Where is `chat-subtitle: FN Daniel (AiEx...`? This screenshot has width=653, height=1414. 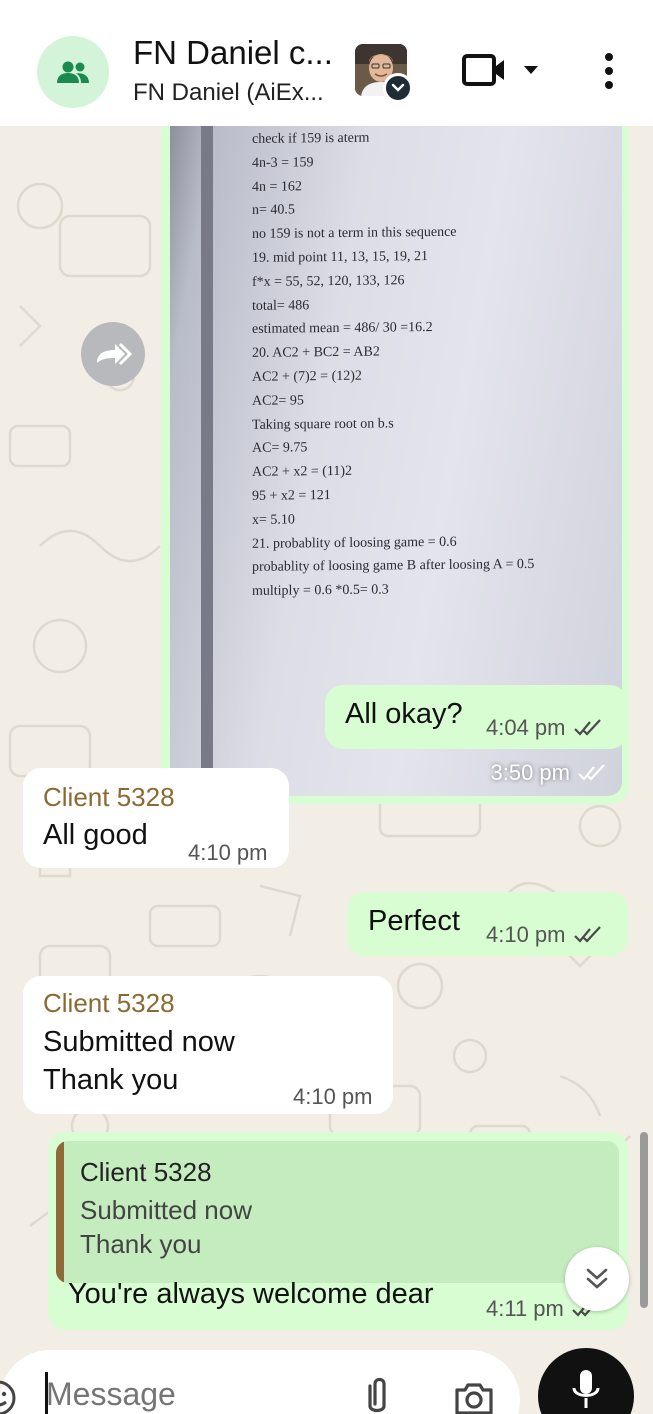
chat-subtitle: FN Daniel (AiEx... is located at coordinates (228, 93).